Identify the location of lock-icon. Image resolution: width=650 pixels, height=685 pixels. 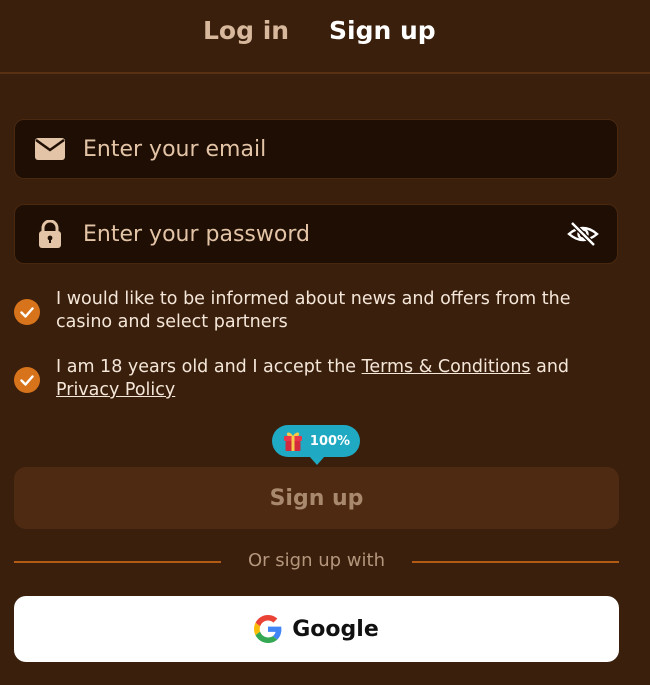
(50, 234).